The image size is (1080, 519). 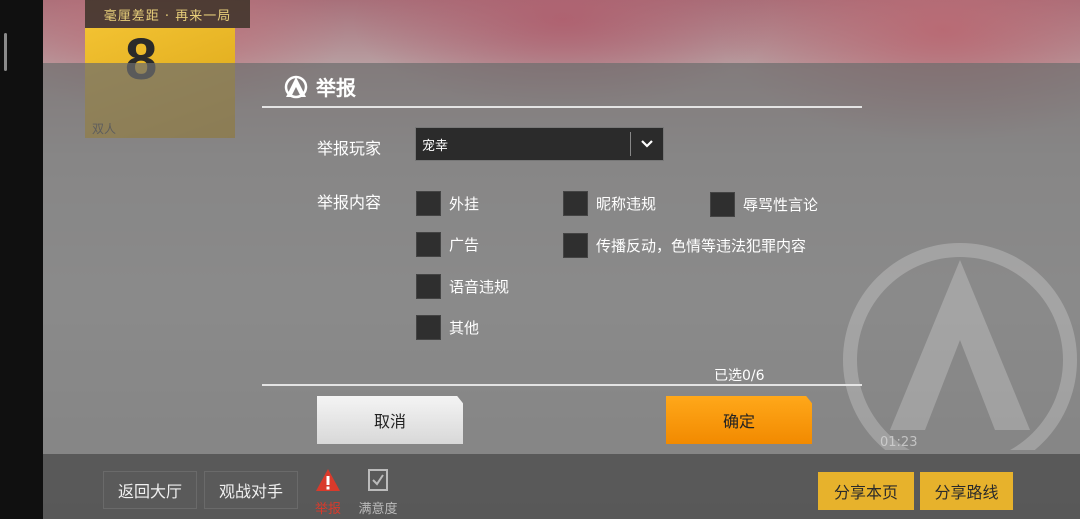 I want to click on match-timer: 01:23, so click(x=899, y=442).